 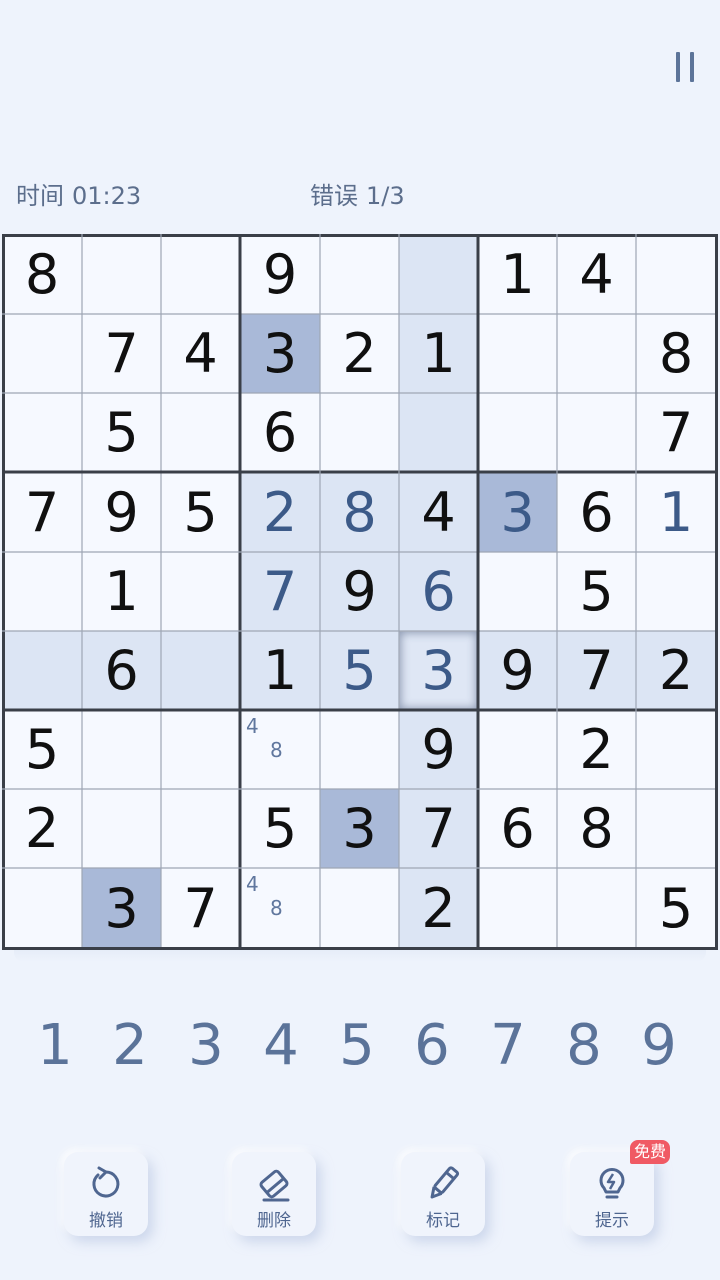 I want to click on cell-r3c3, so click(x=200, y=432).